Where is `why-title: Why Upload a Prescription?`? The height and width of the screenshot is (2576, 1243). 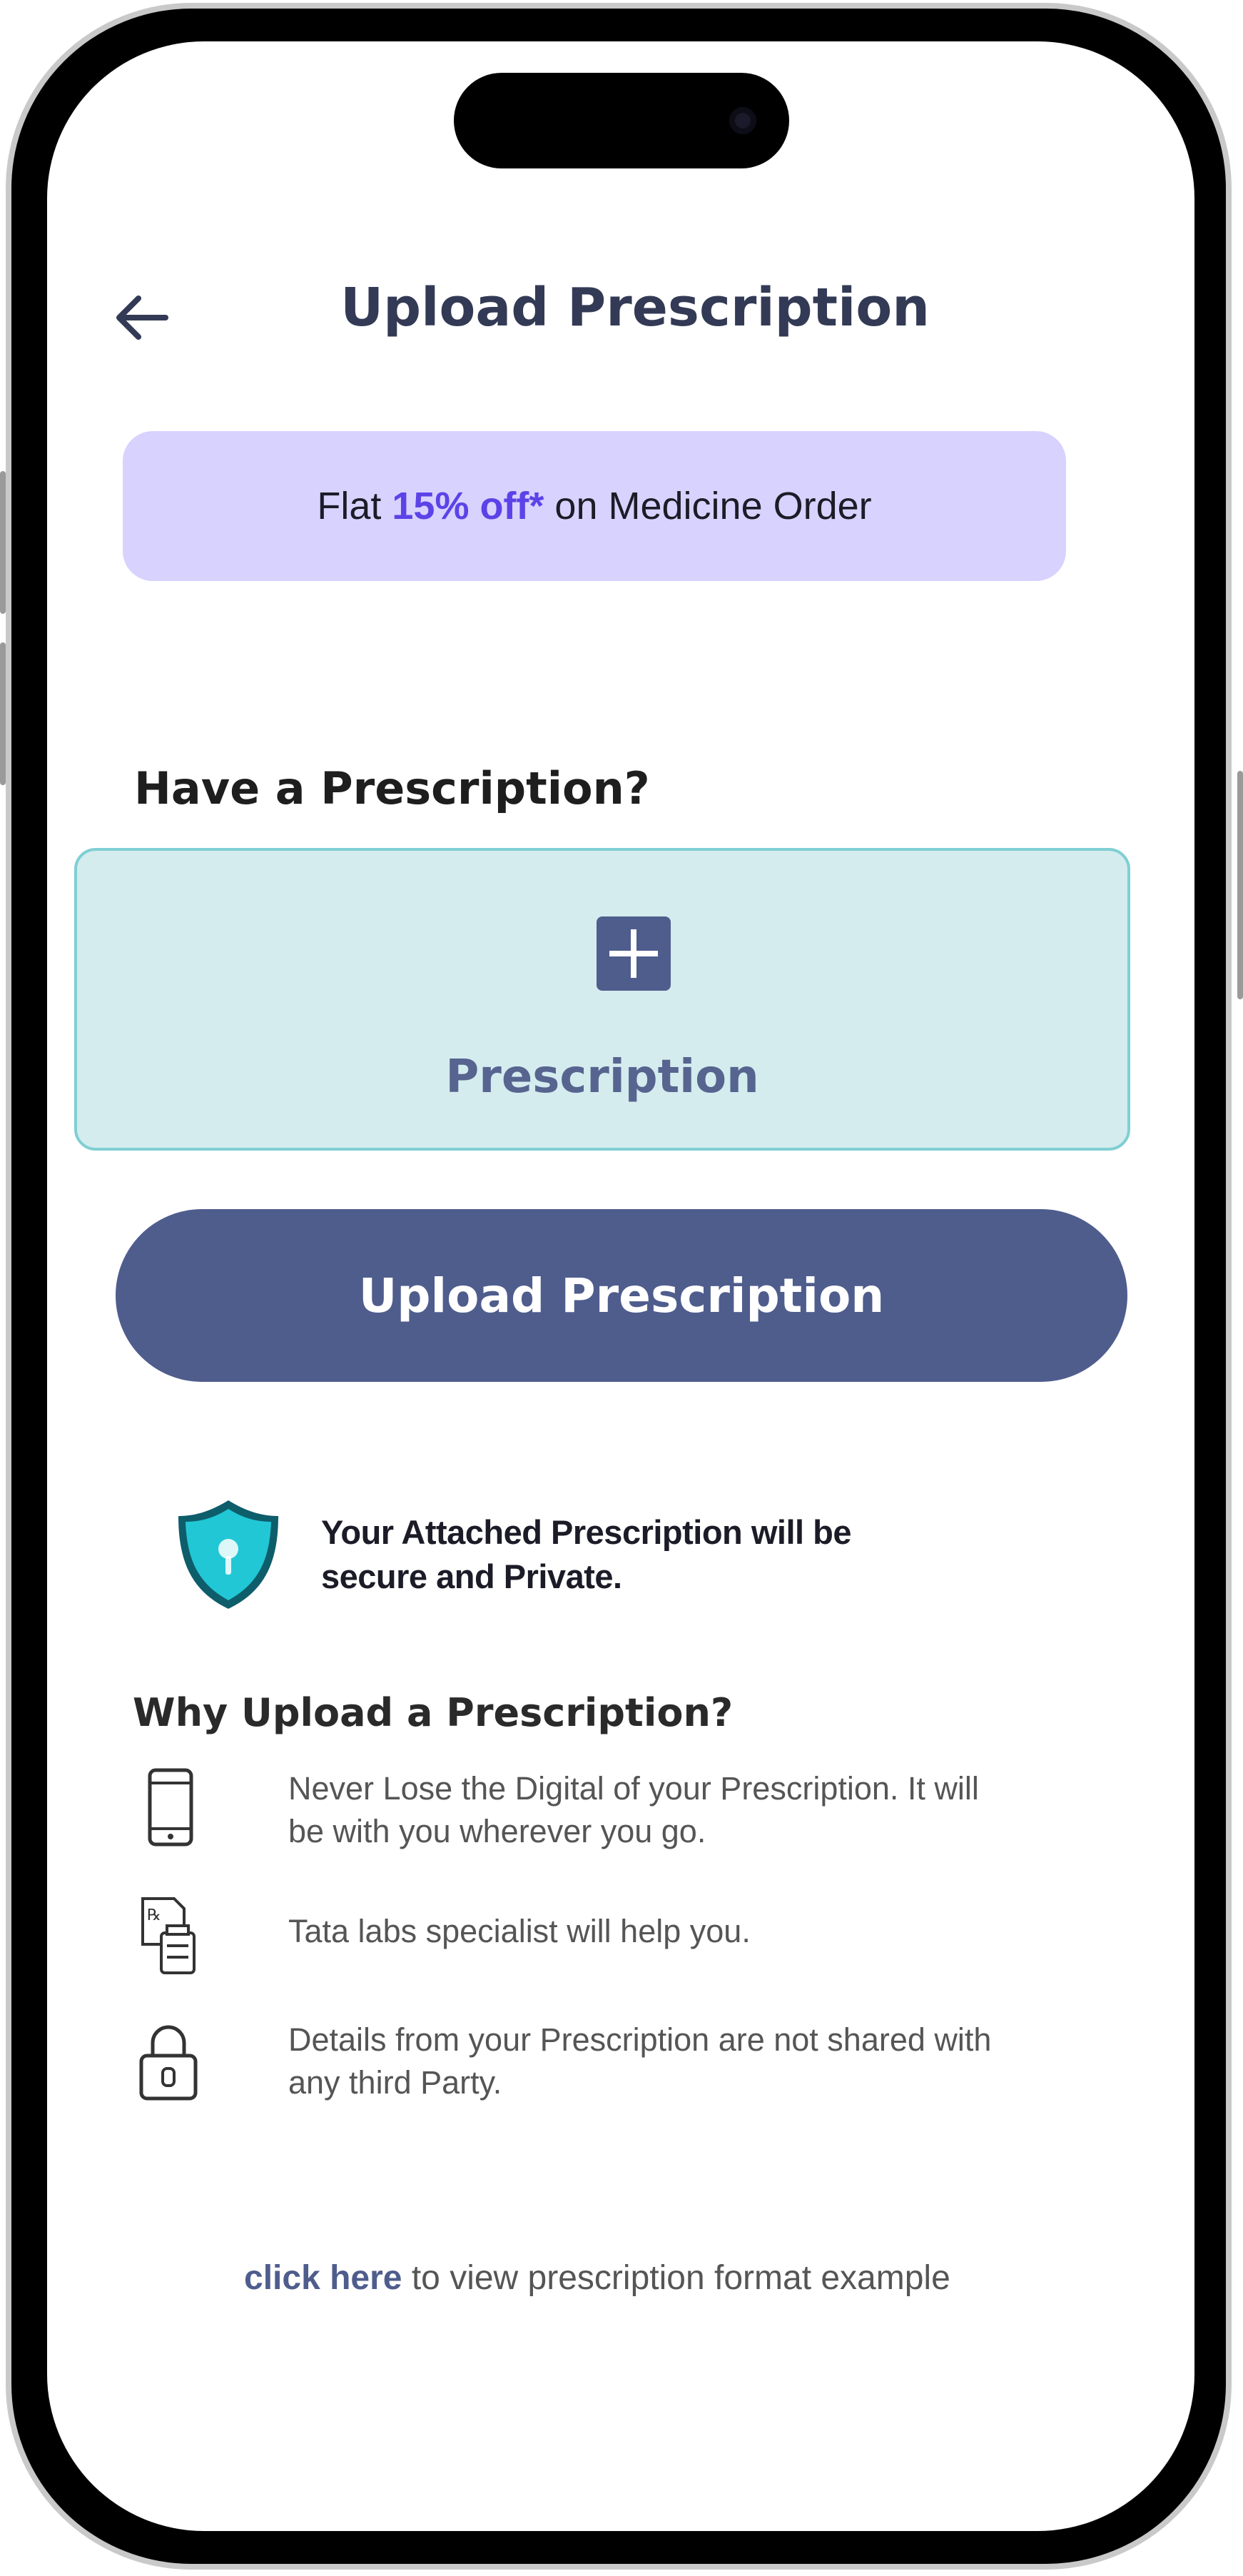 why-title: Why Upload a Prescription? is located at coordinates (433, 1712).